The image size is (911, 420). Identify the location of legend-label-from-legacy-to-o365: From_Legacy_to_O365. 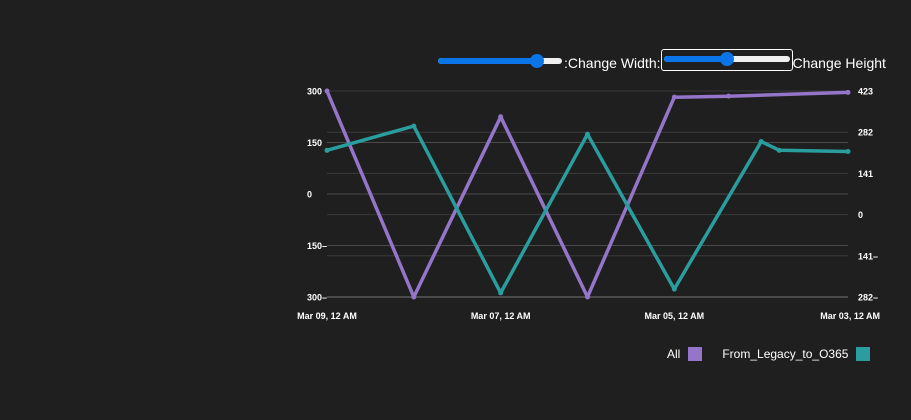
(785, 354).